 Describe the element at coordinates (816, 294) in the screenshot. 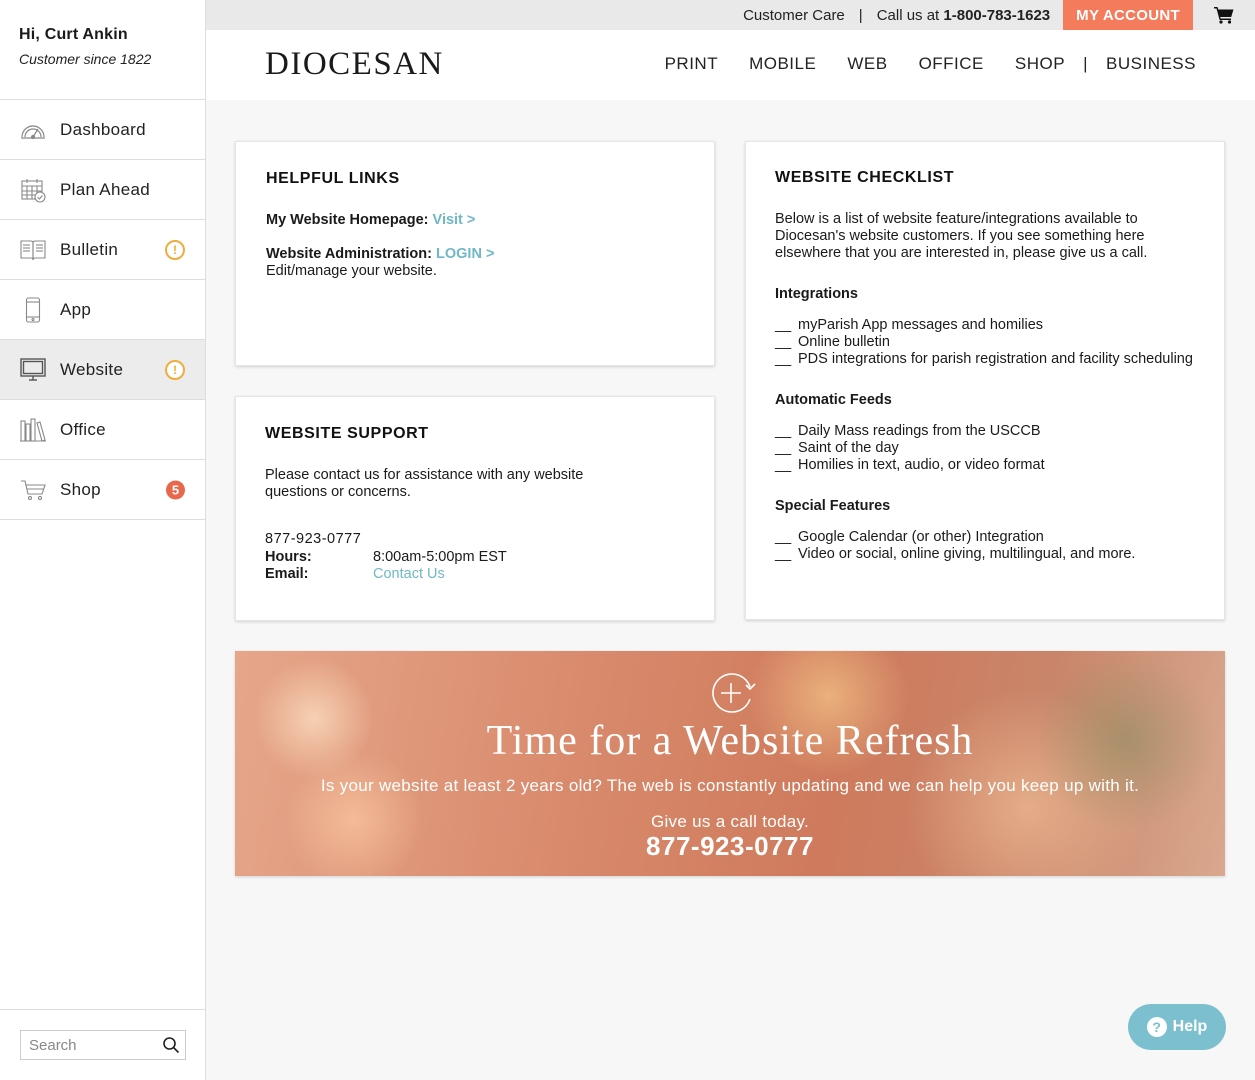

I see `checklist-section-heading: Integrations` at that location.